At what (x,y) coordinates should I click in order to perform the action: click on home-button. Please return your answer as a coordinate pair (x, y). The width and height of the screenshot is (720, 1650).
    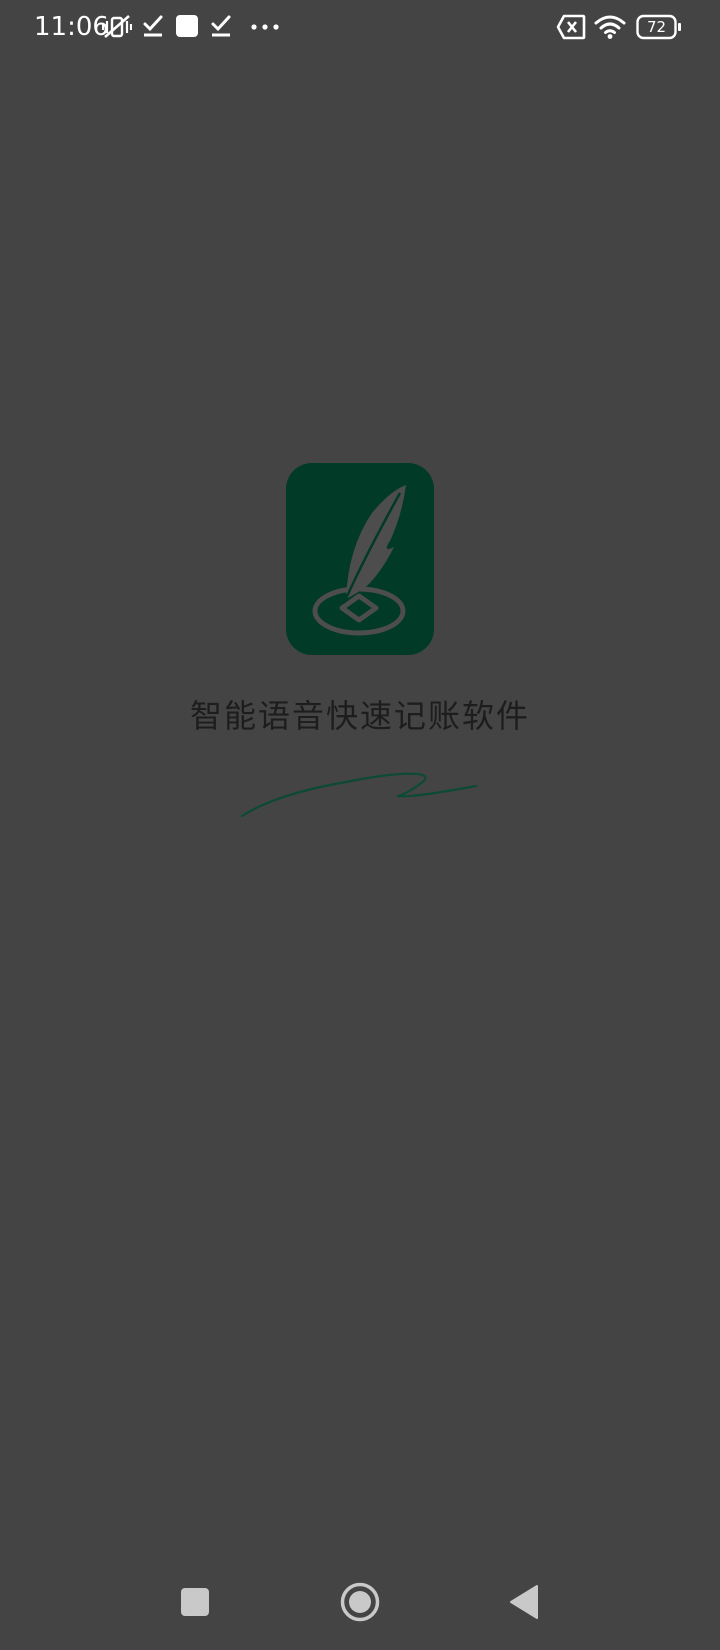
    Looking at the image, I should click on (360, 1602).